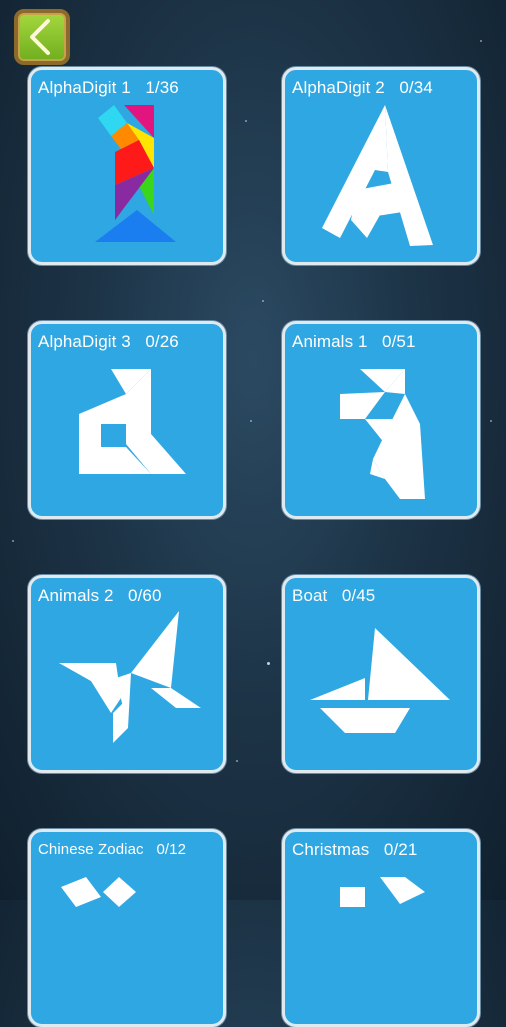  I want to click on tangram-letter-d-preview, so click(132, 421).